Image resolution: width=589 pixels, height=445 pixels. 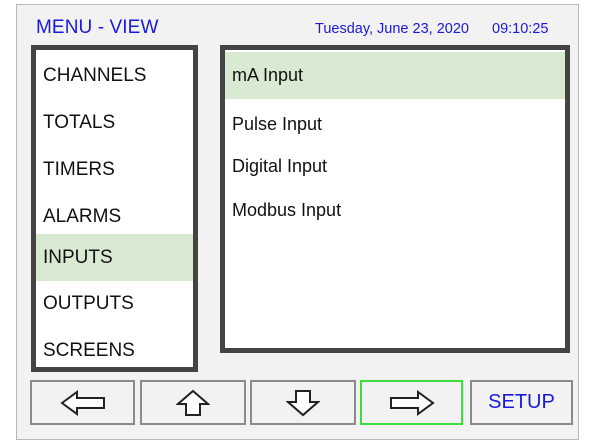 What do you see at coordinates (97, 27) in the screenshot?
I see `page-title: MENU - VIEW` at bounding box center [97, 27].